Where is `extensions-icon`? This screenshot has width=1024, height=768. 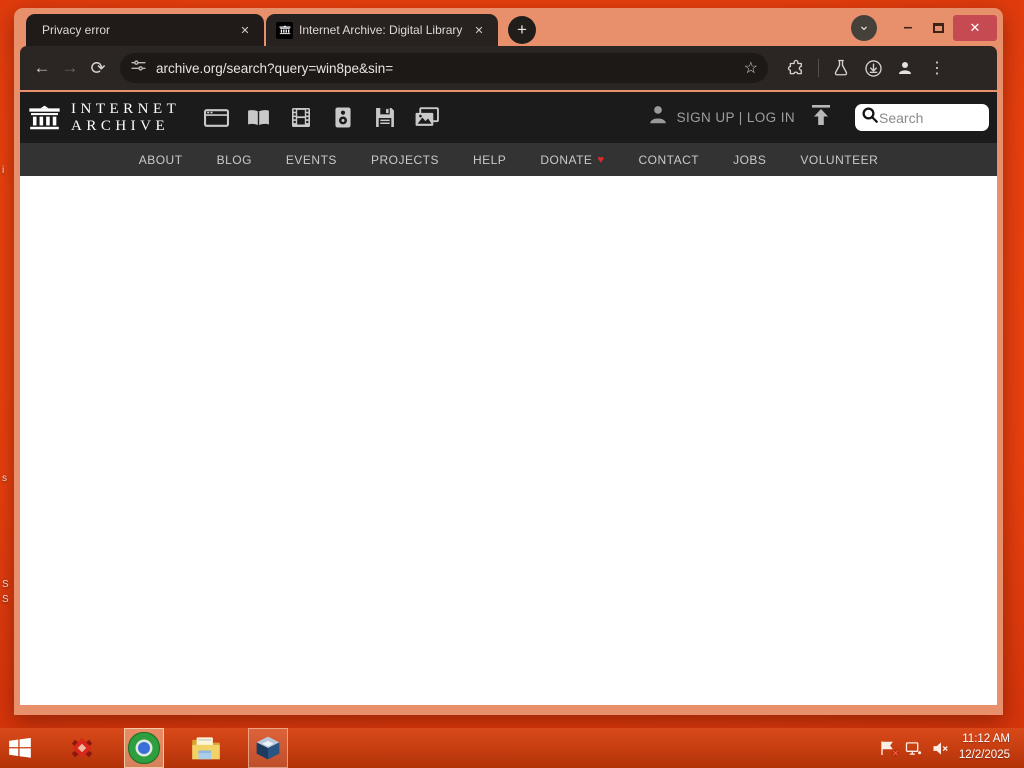
extensions-icon is located at coordinates (796, 68).